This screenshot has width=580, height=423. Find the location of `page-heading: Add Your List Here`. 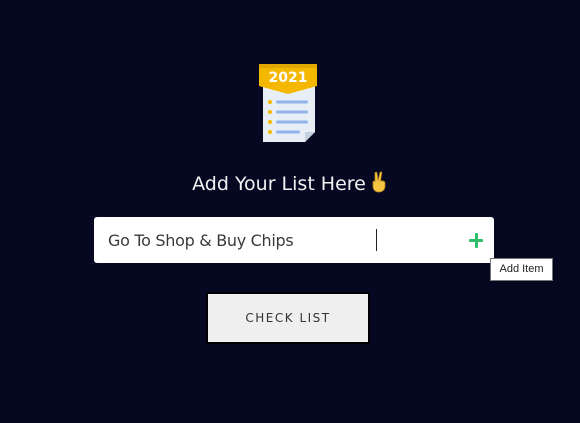

page-heading: Add Your List Here is located at coordinates (290, 185).